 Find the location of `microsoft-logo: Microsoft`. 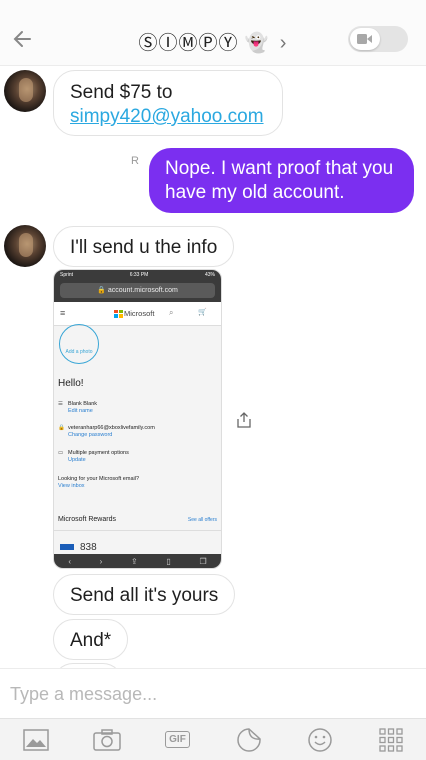

microsoft-logo: Microsoft is located at coordinates (134, 313).